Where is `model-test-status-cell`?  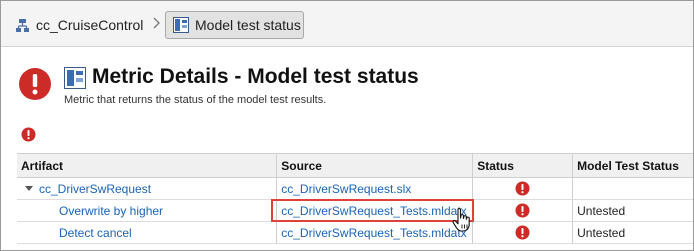 model-test-status-cell is located at coordinates (632, 188).